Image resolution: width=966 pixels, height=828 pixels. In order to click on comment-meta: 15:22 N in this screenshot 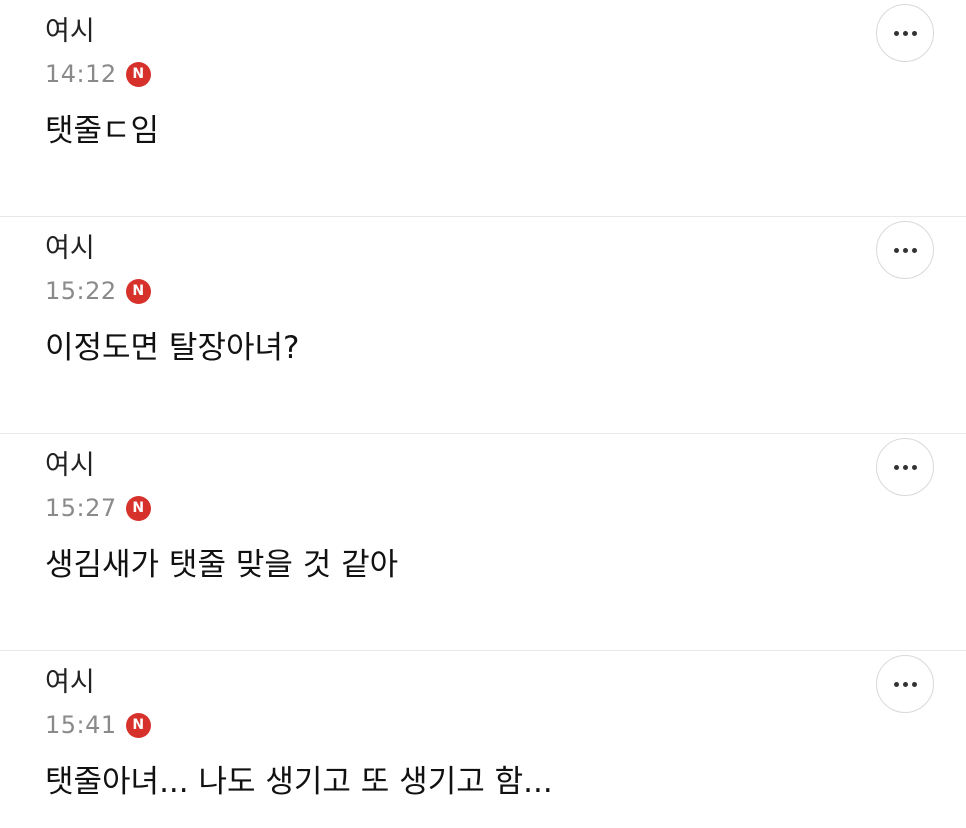, I will do `click(98, 291)`.